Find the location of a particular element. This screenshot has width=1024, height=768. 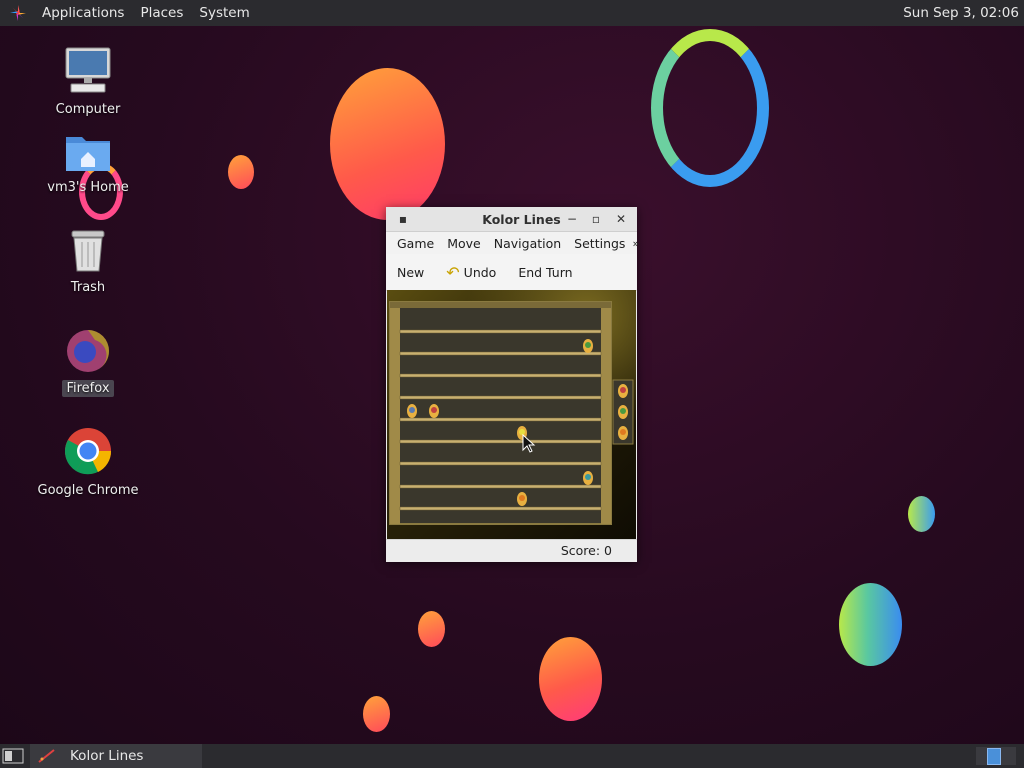

toolbar: New ↶ Undo End Turn is located at coordinates (511, 272).